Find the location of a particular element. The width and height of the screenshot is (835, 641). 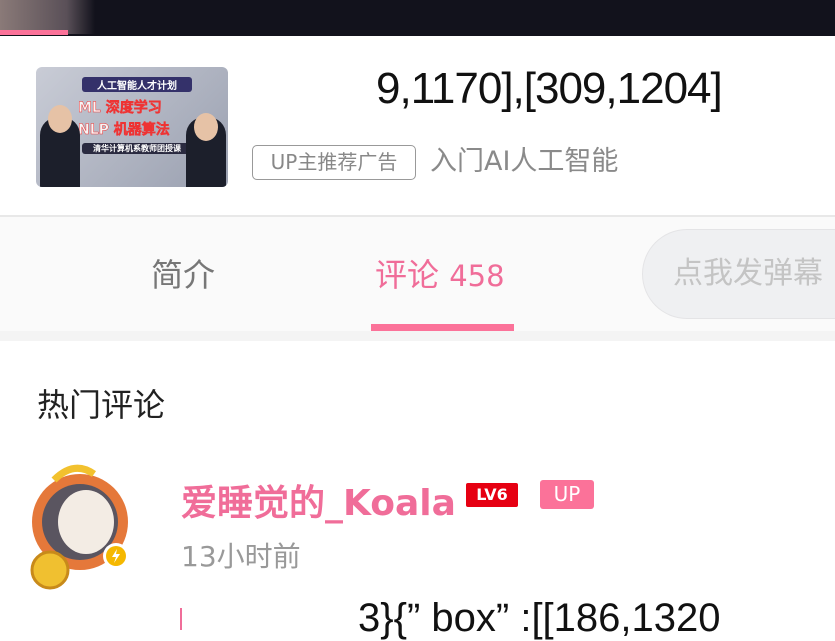

ad-badge: UP主推荐广告 is located at coordinates (334, 162).